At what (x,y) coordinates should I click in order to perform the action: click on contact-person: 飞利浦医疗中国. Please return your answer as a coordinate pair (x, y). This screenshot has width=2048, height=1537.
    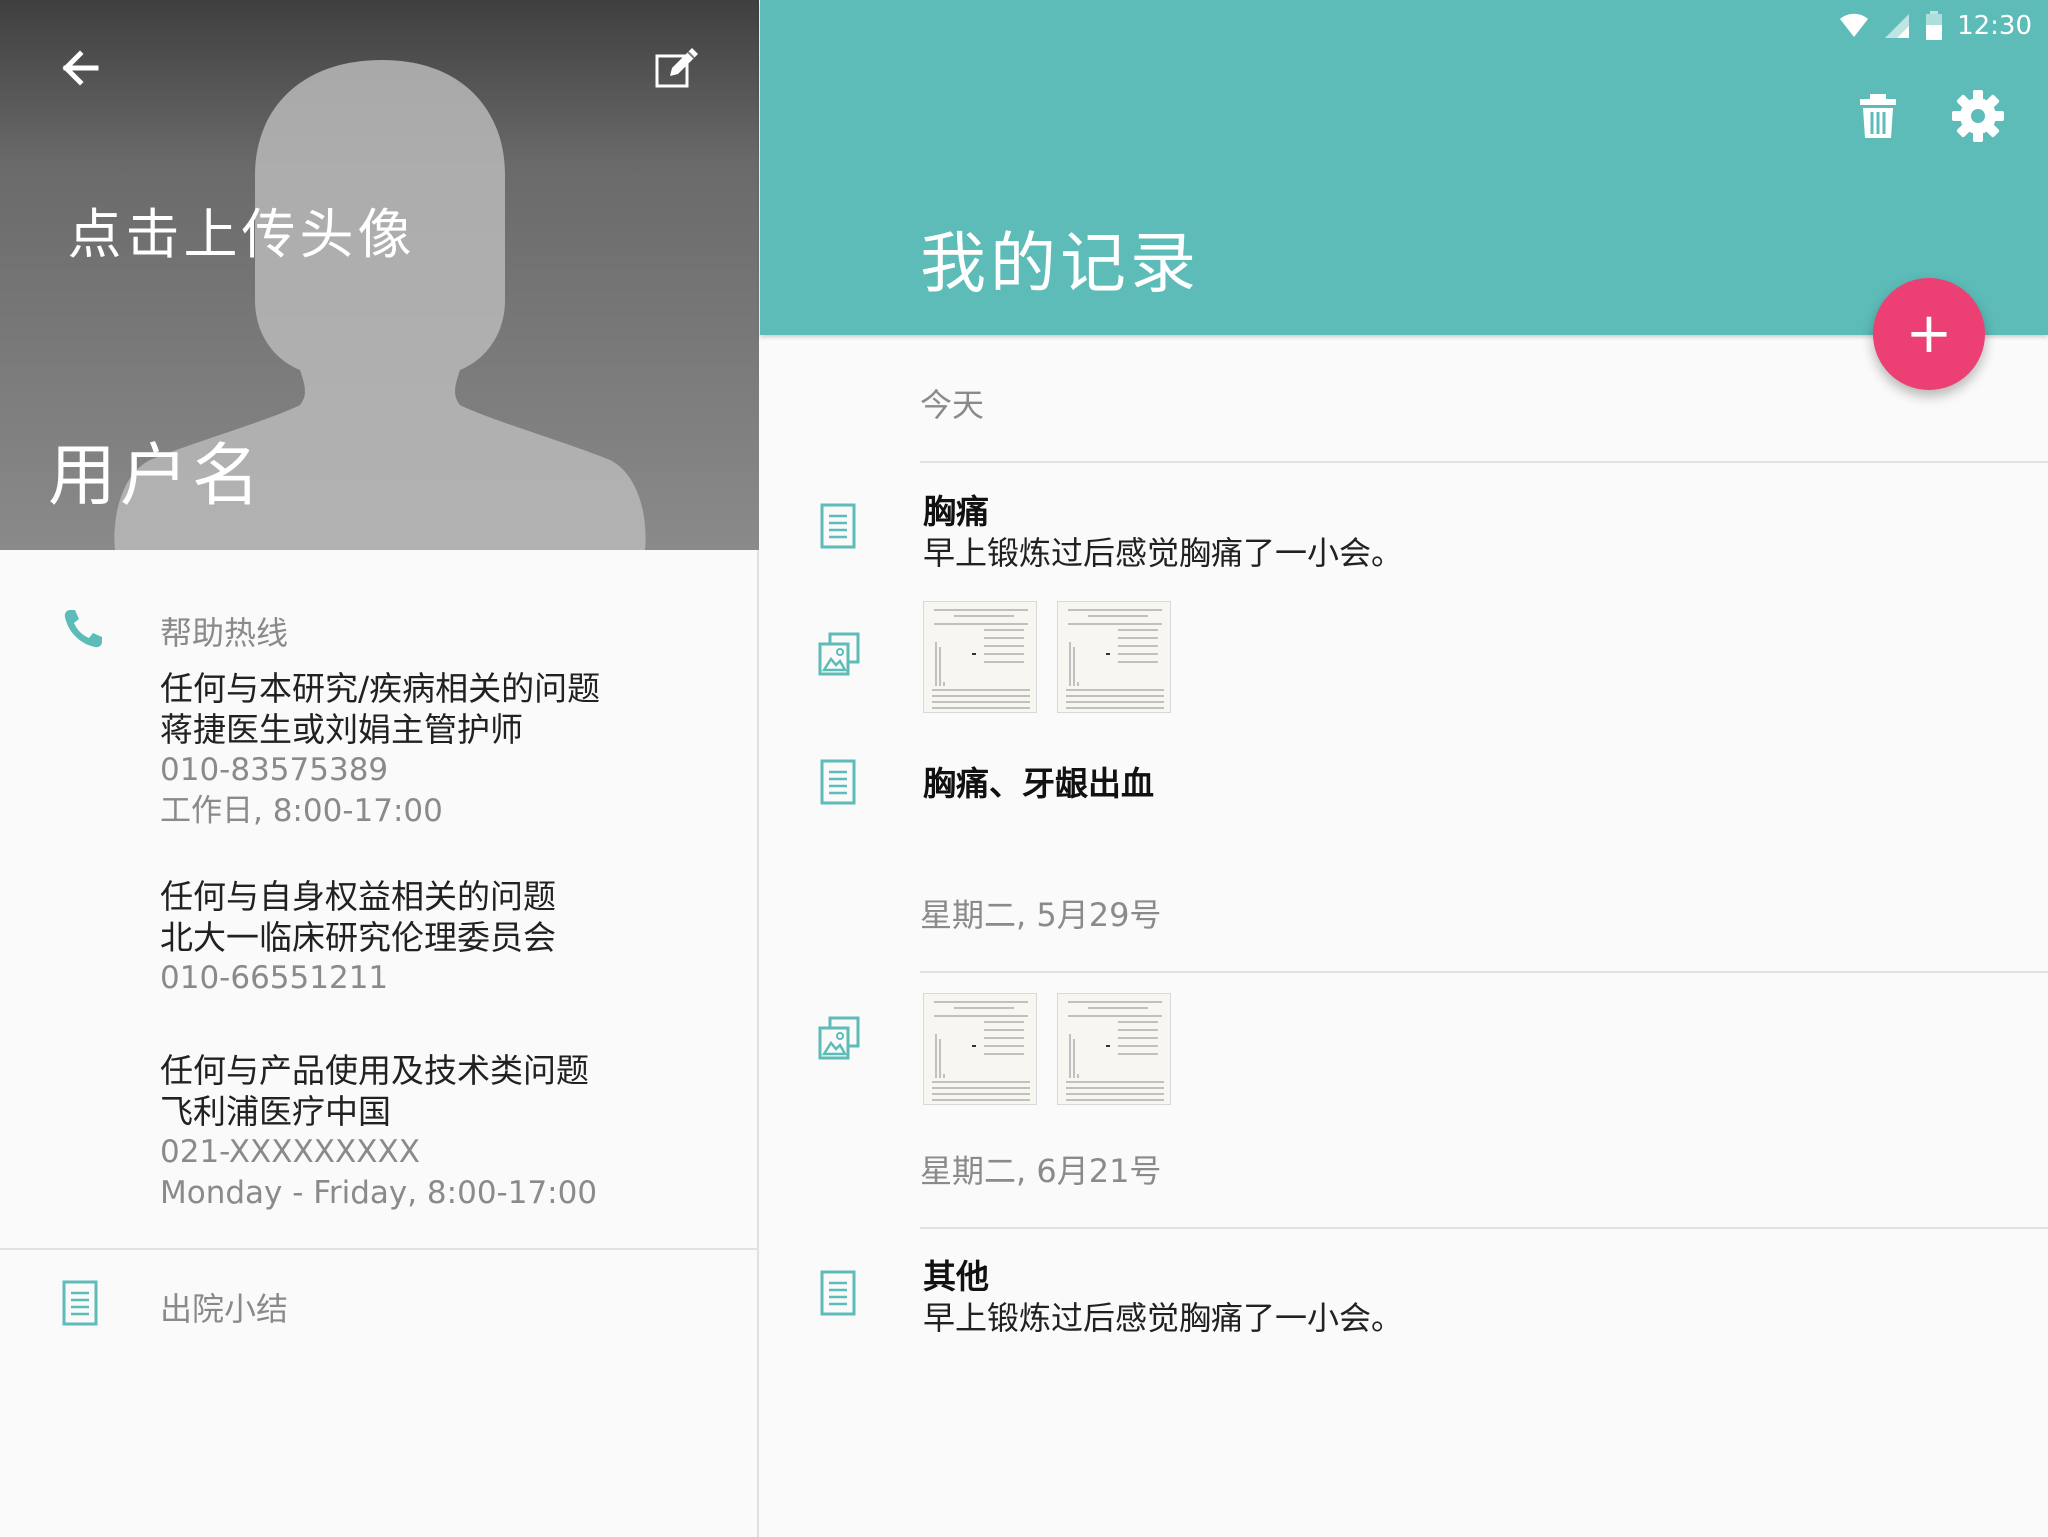
    Looking at the image, I should click on (275, 1111).